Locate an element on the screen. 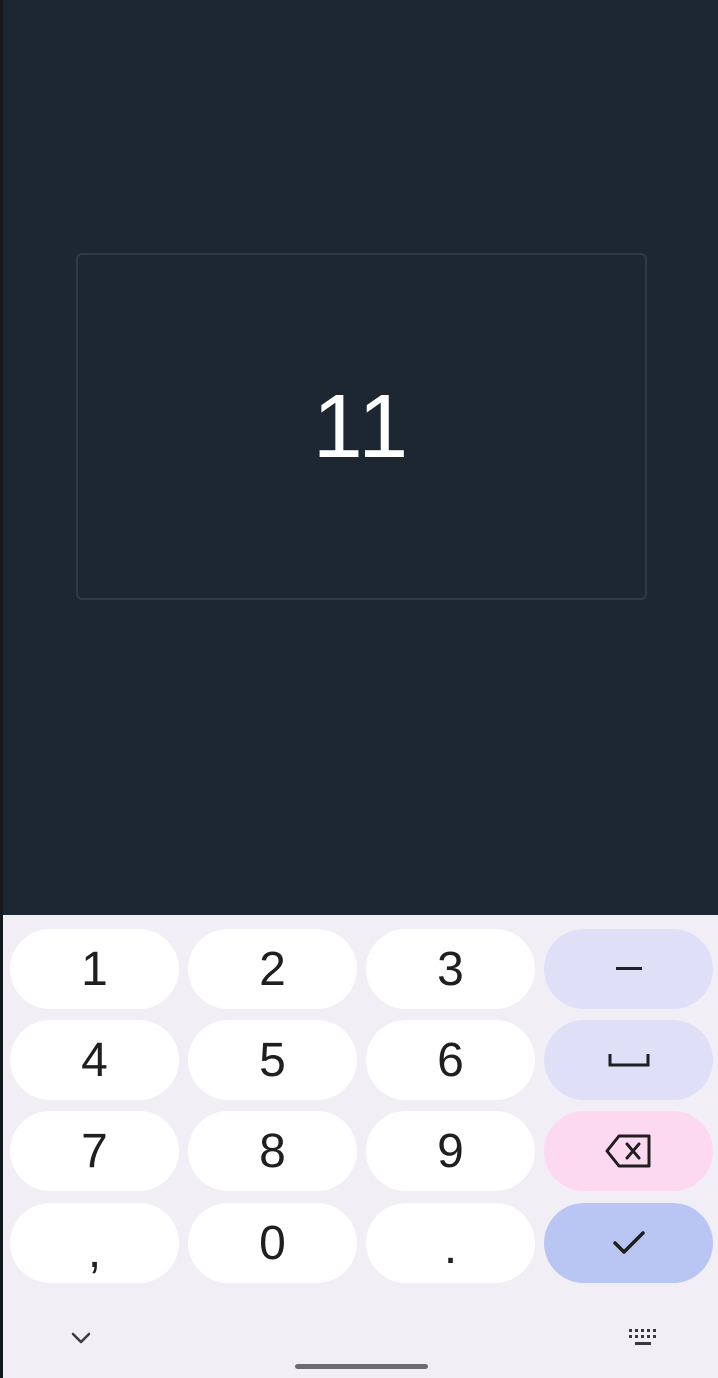 The height and width of the screenshot is (1378, 718). backspace-icon is located at coordinates (627, 1151).